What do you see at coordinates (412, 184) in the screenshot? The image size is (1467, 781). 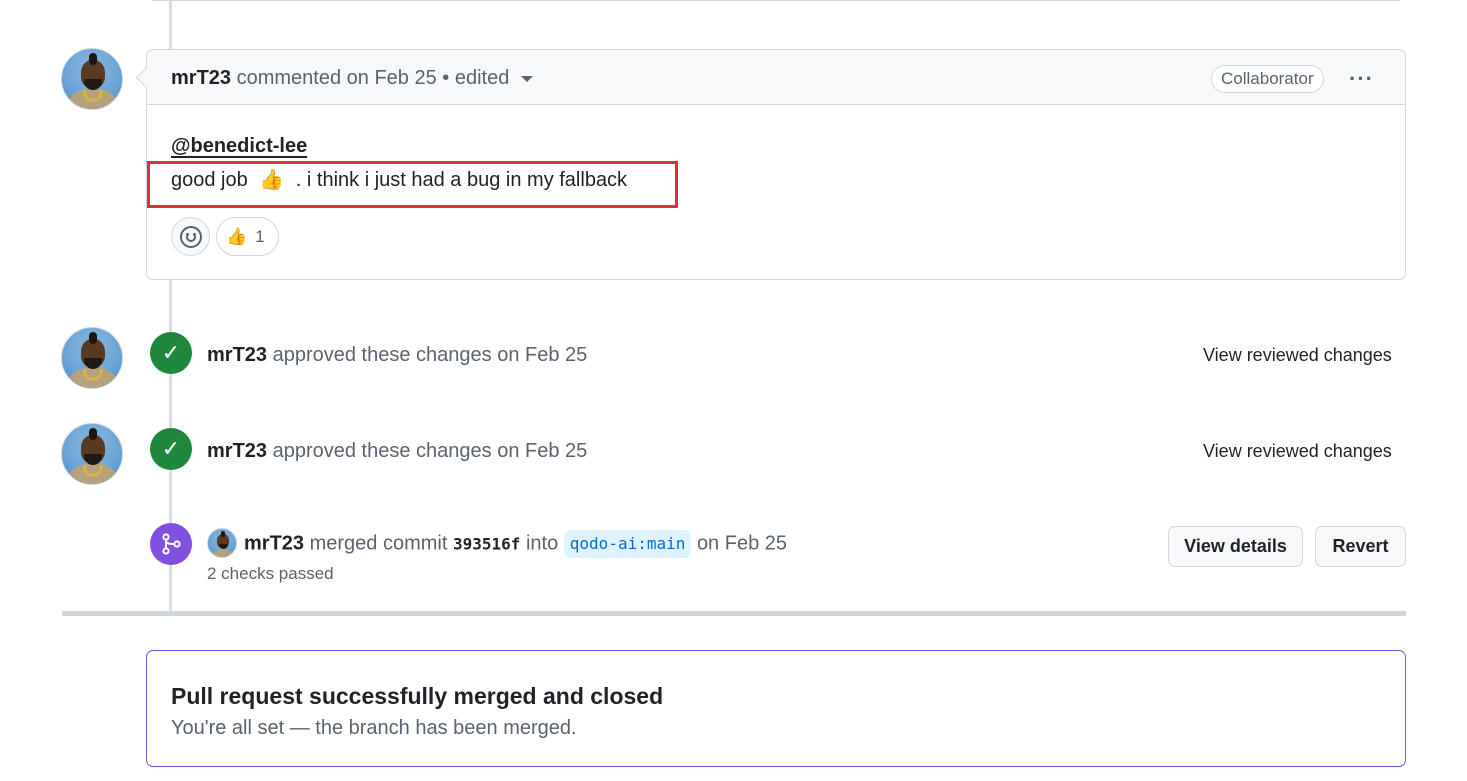 I see `annotation-highlight-box` at bounding box center [412, 184].